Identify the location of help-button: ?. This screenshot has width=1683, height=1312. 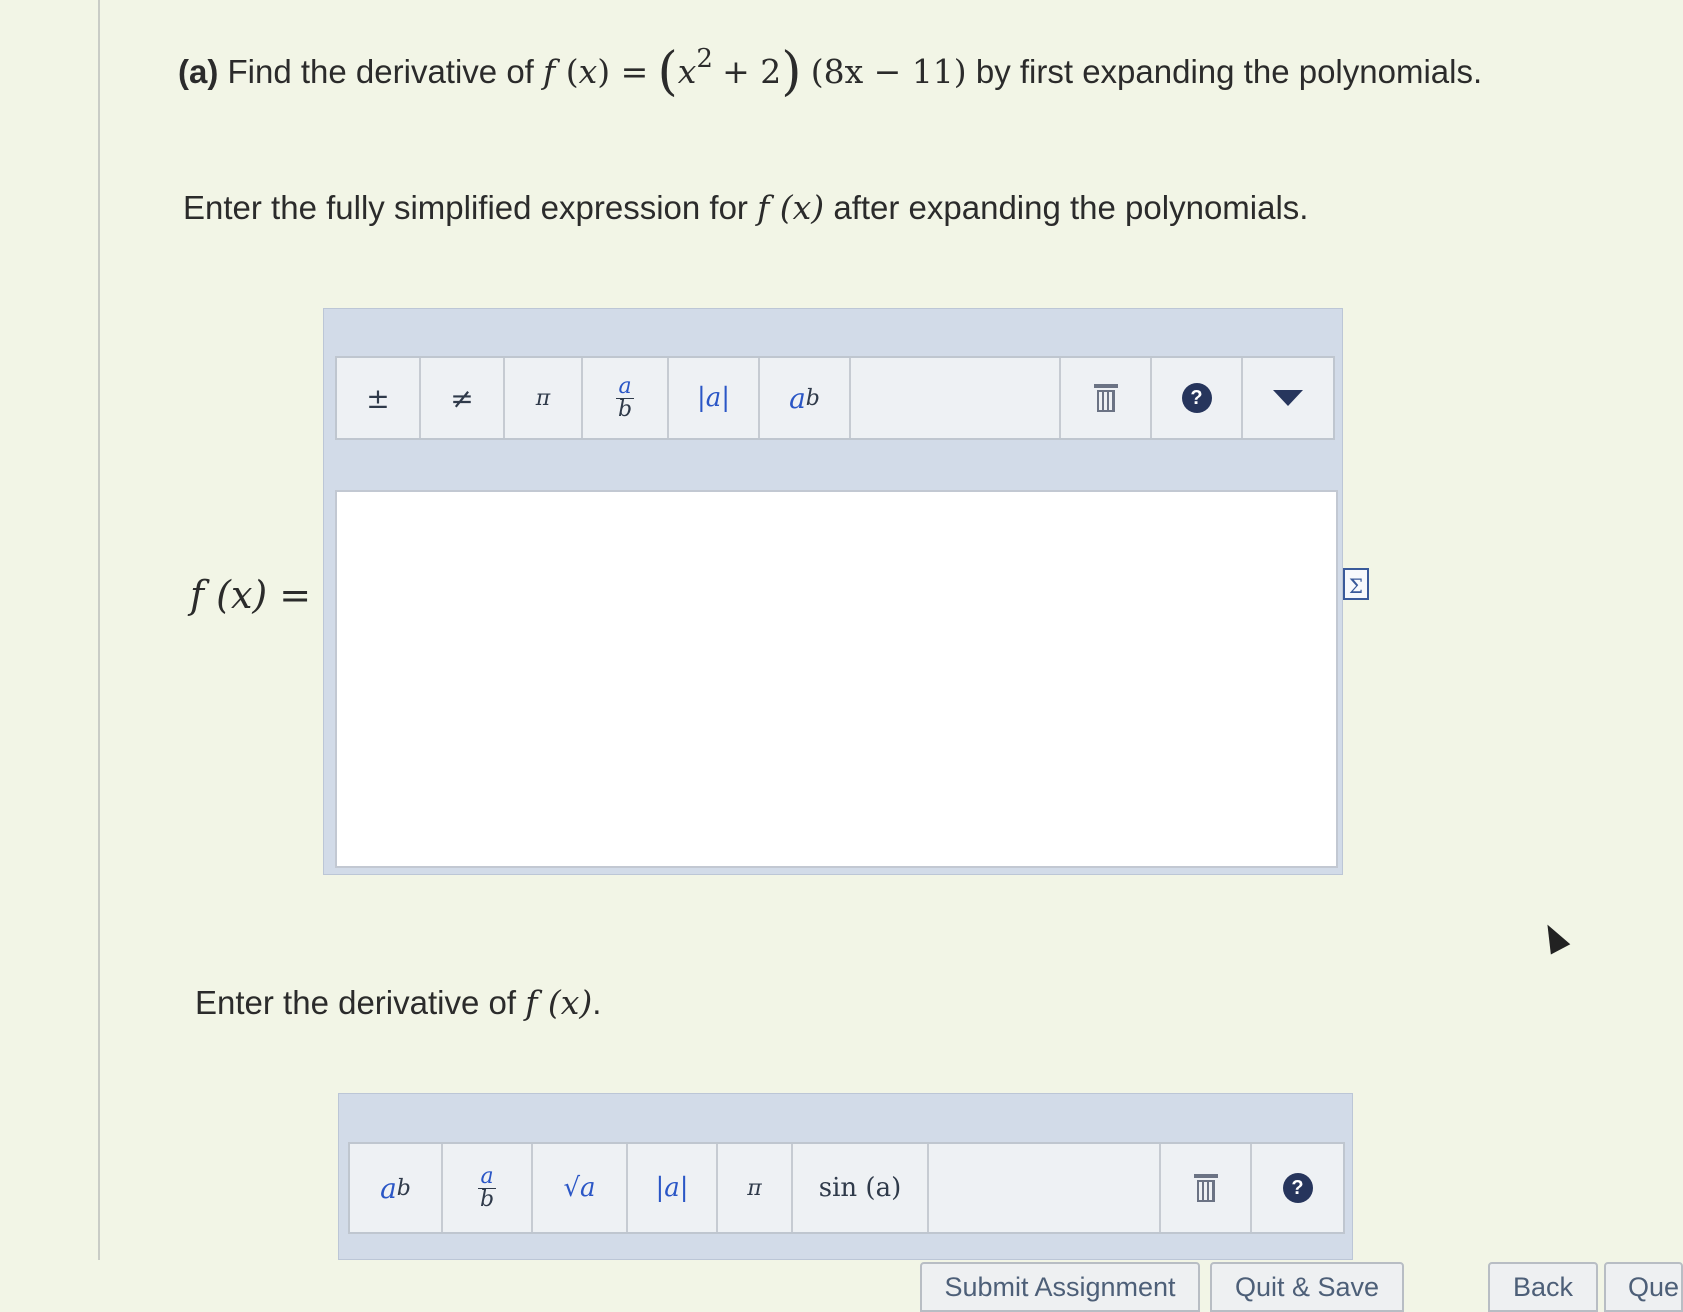
(1197, 398).